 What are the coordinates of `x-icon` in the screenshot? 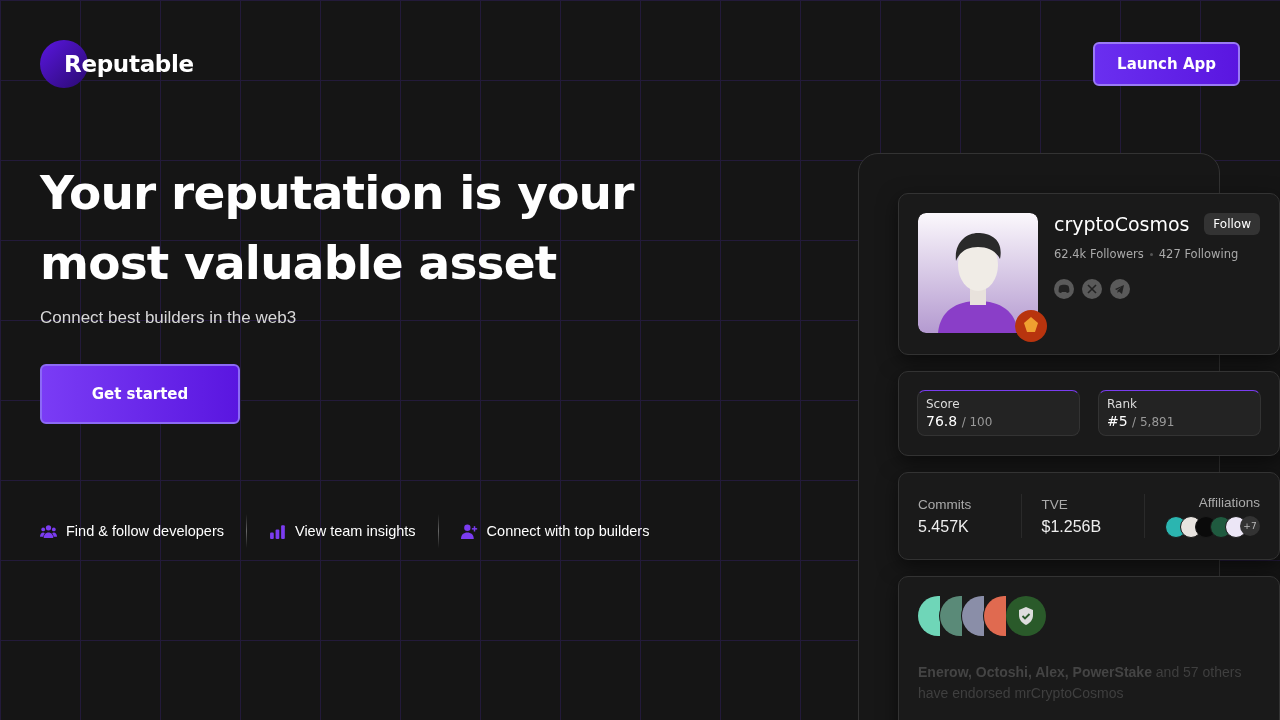 It's located at (1092, 289).